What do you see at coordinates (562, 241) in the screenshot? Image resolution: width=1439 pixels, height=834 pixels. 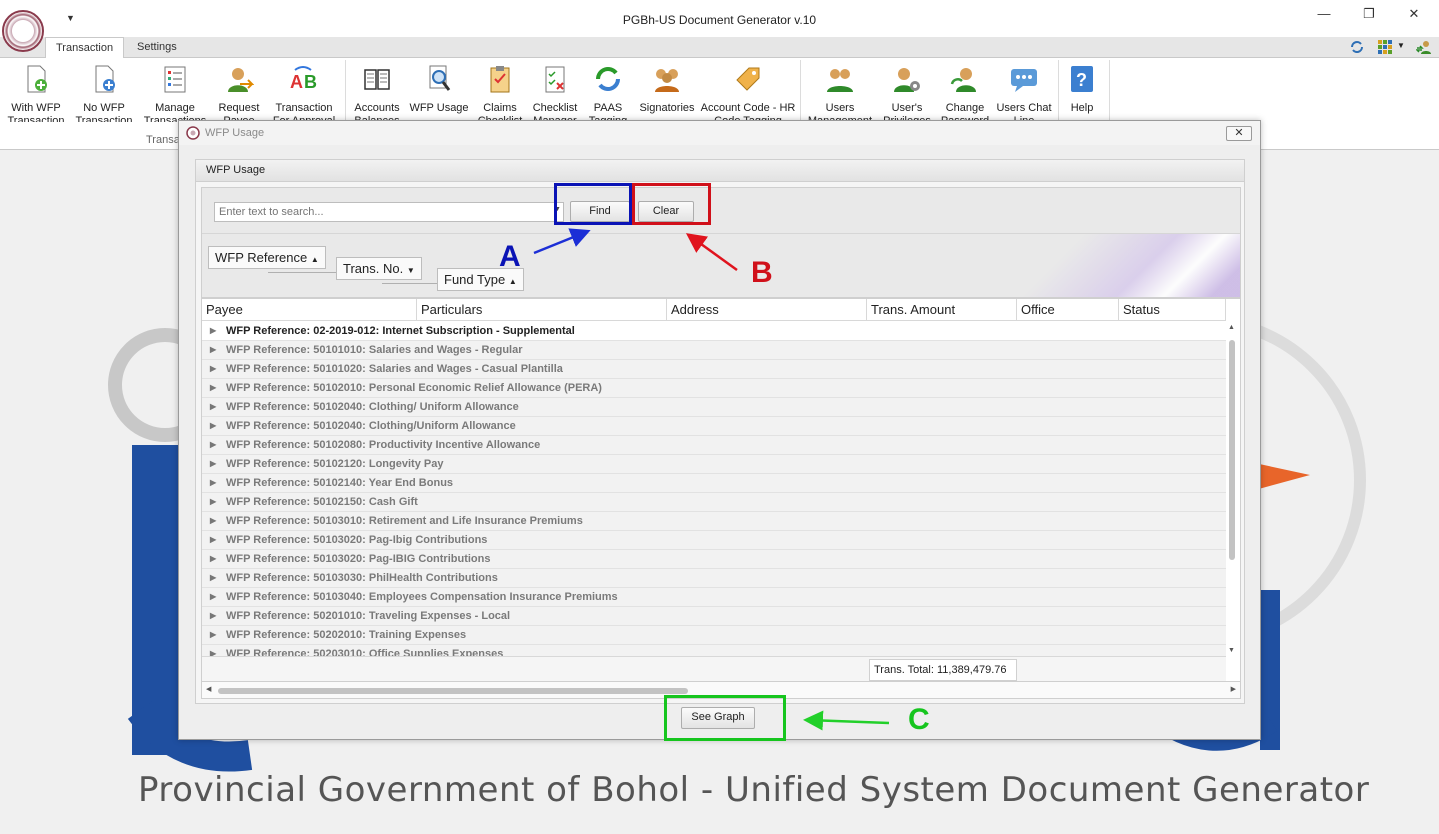 I see `annotation-arrow-a` at bounding box center [562, 241].